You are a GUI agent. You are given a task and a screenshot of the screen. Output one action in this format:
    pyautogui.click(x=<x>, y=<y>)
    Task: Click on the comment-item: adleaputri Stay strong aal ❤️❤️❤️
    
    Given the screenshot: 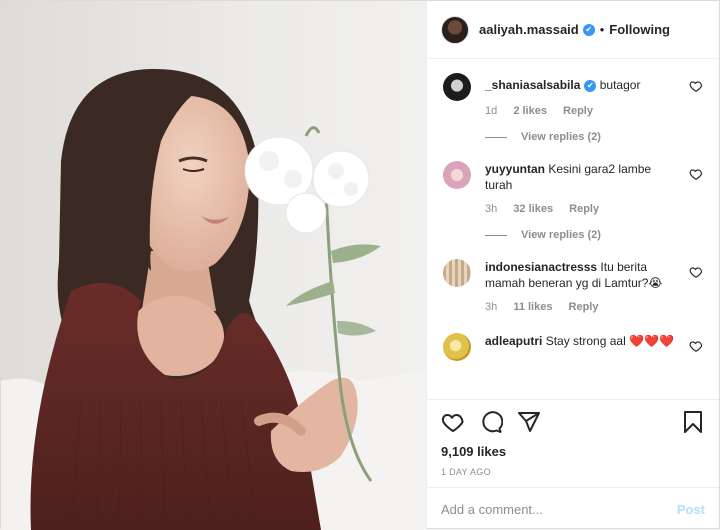 What is the action you would take?
    pyautogui.click(x=573, y=346)
    